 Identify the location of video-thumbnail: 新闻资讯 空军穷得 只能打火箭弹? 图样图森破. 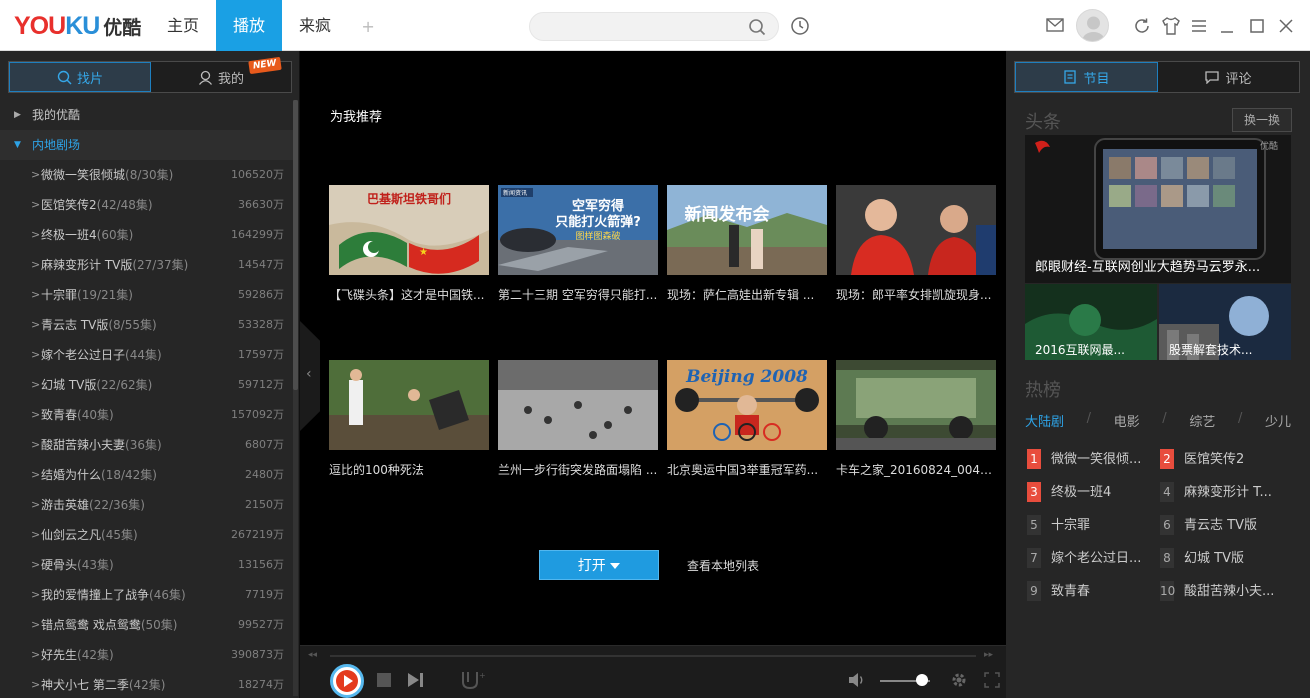
(578, 230).